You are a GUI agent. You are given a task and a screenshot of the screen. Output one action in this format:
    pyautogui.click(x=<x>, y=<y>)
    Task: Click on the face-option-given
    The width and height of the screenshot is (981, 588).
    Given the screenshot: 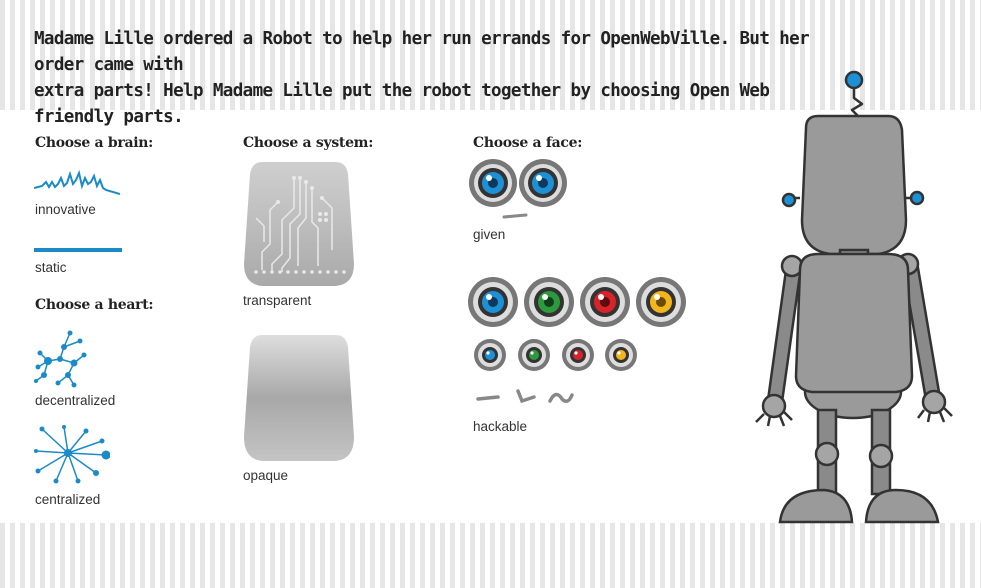 What is the action you would take?
    pyautogui.click(x=520, y=190)
    